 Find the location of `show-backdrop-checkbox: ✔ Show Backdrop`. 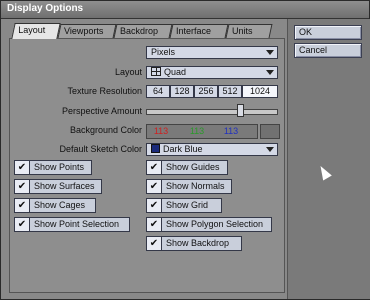

show-backdrop-checkbox: ✔ Show Backdrop is located at coordinates (194, 243).